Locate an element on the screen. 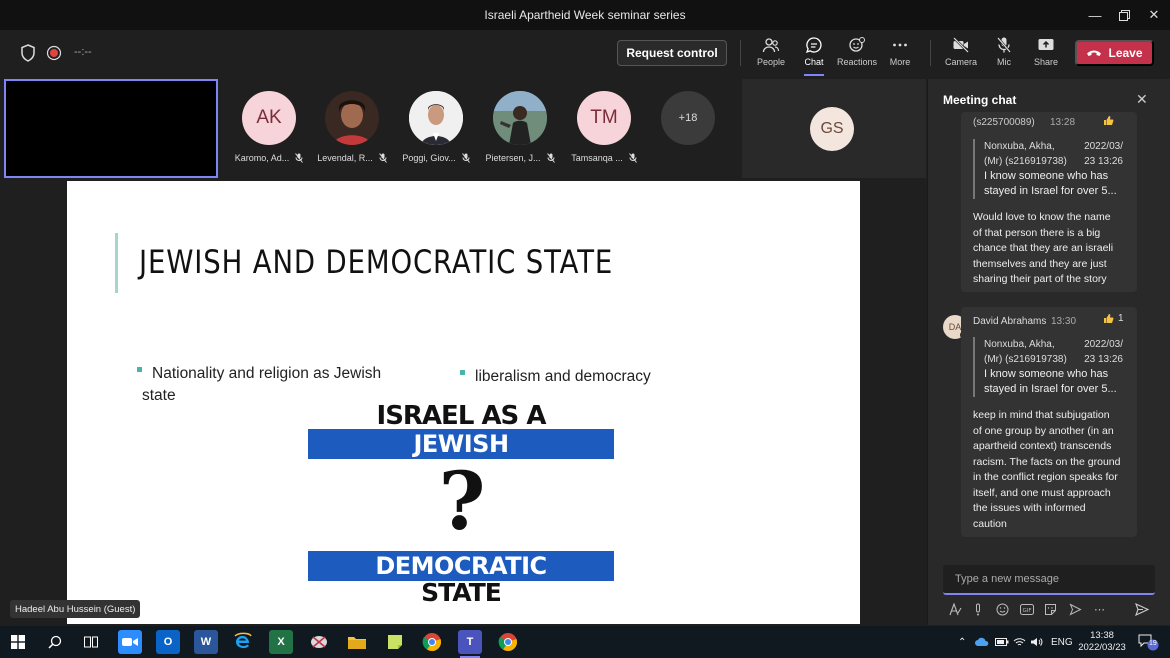 This screenshot has width=1170, height=658. send-icon is located at coordinates (1142, 609).